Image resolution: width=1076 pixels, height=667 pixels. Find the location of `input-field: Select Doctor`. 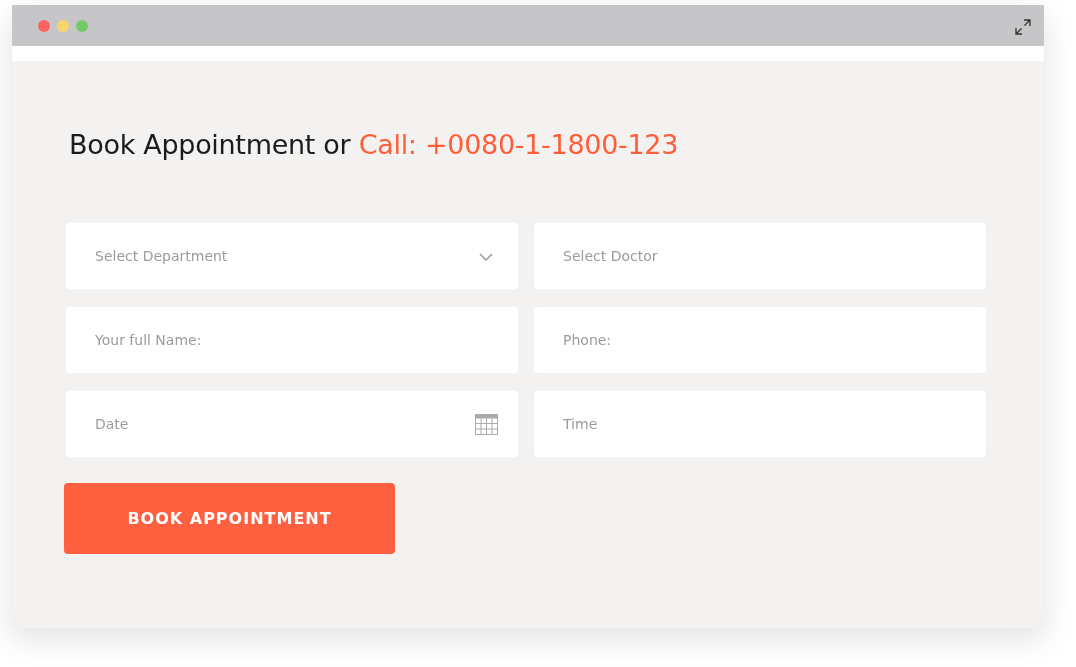

input-field: Select Doctor is located at coordinates (760, 256).